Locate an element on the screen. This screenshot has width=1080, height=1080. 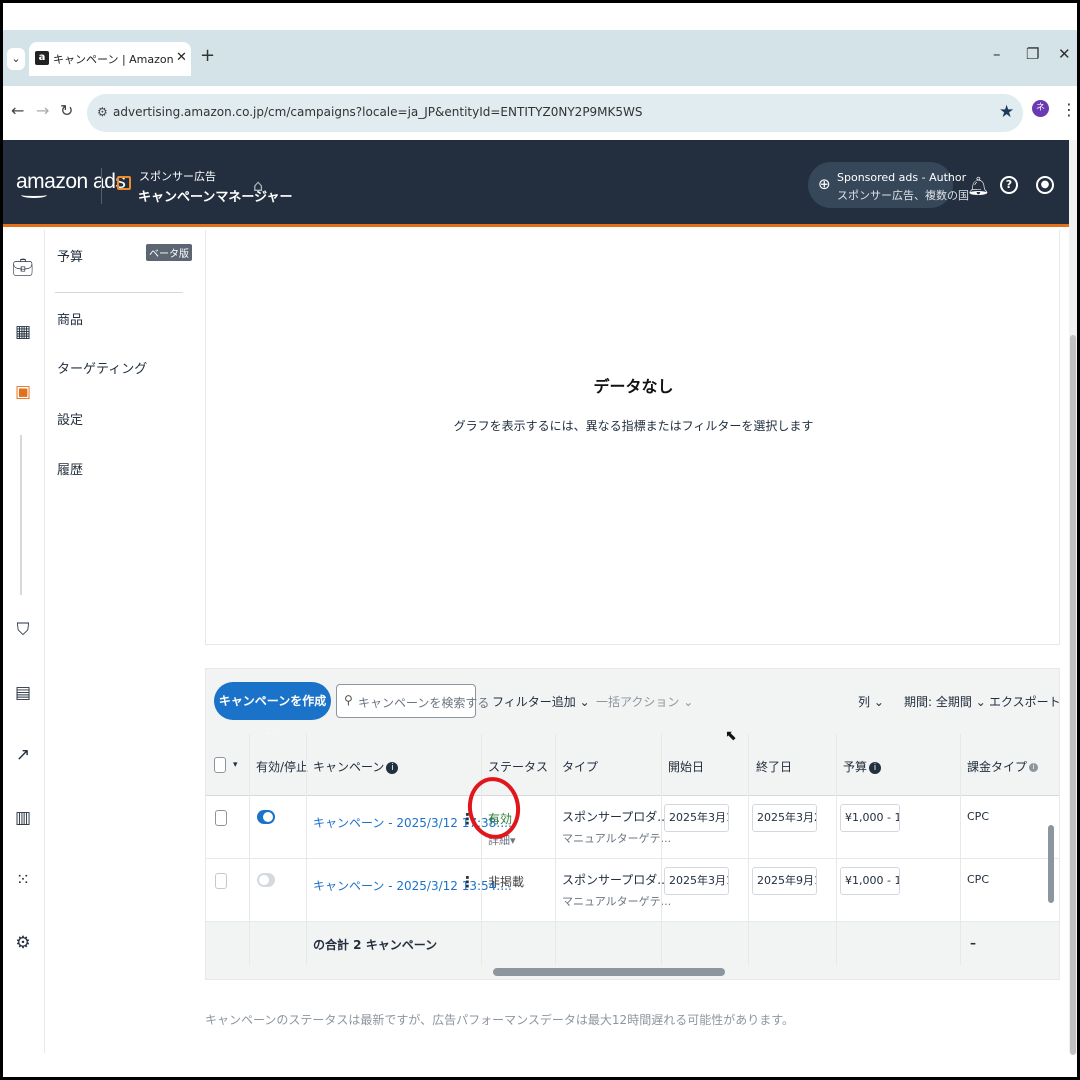
col-header-status: ステータス is located at coordinates (518, 766).